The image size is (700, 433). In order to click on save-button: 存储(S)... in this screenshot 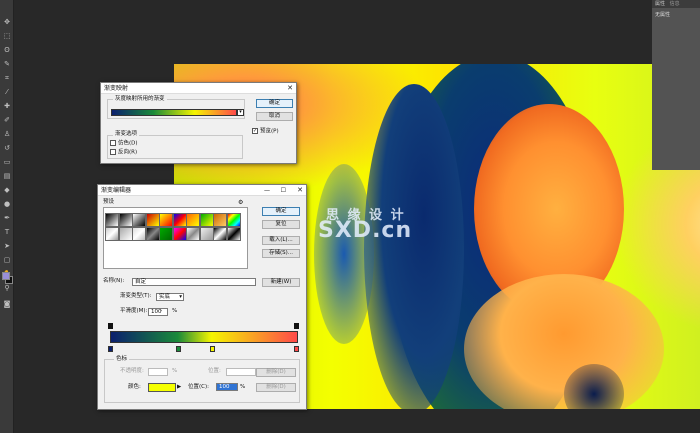, I will do `click(281, 253)`.